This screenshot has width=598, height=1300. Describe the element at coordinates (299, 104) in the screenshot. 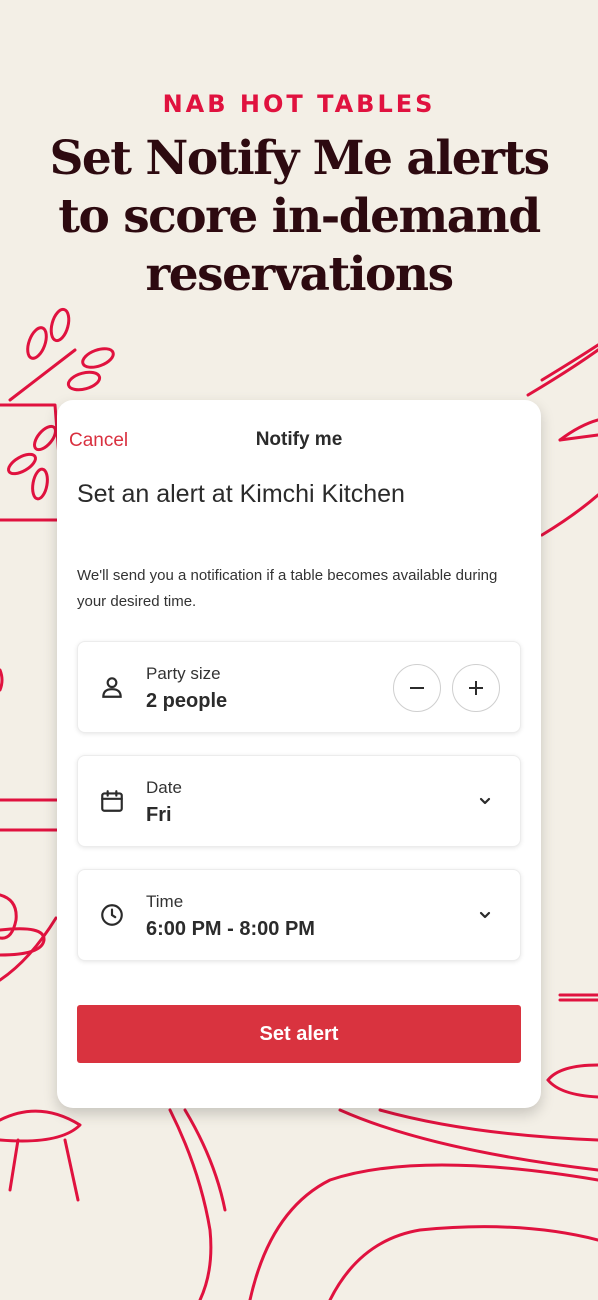

I see `promo-eyebrow: NAB HOT TABLES` at that location.